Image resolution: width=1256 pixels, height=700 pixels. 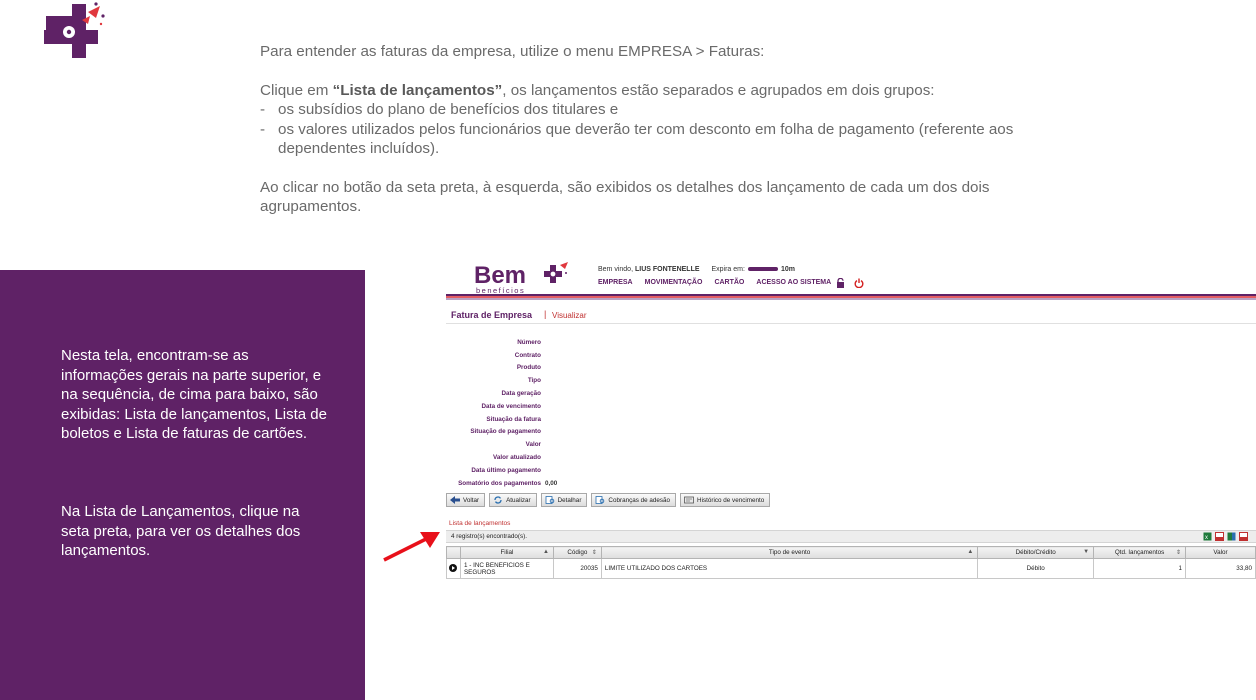 What do you see at coordinates (533, 445) in the screenshot?
I see `field-label: Valor` at bounding box center [533, 445].